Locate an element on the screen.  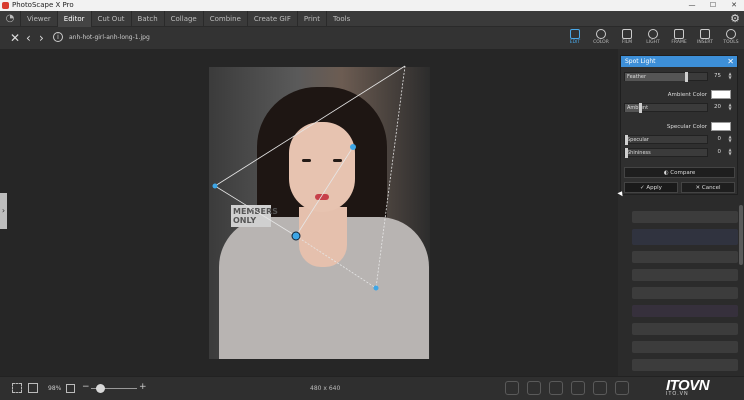
zoom-level: 98% is located at coordinates (55, 388).